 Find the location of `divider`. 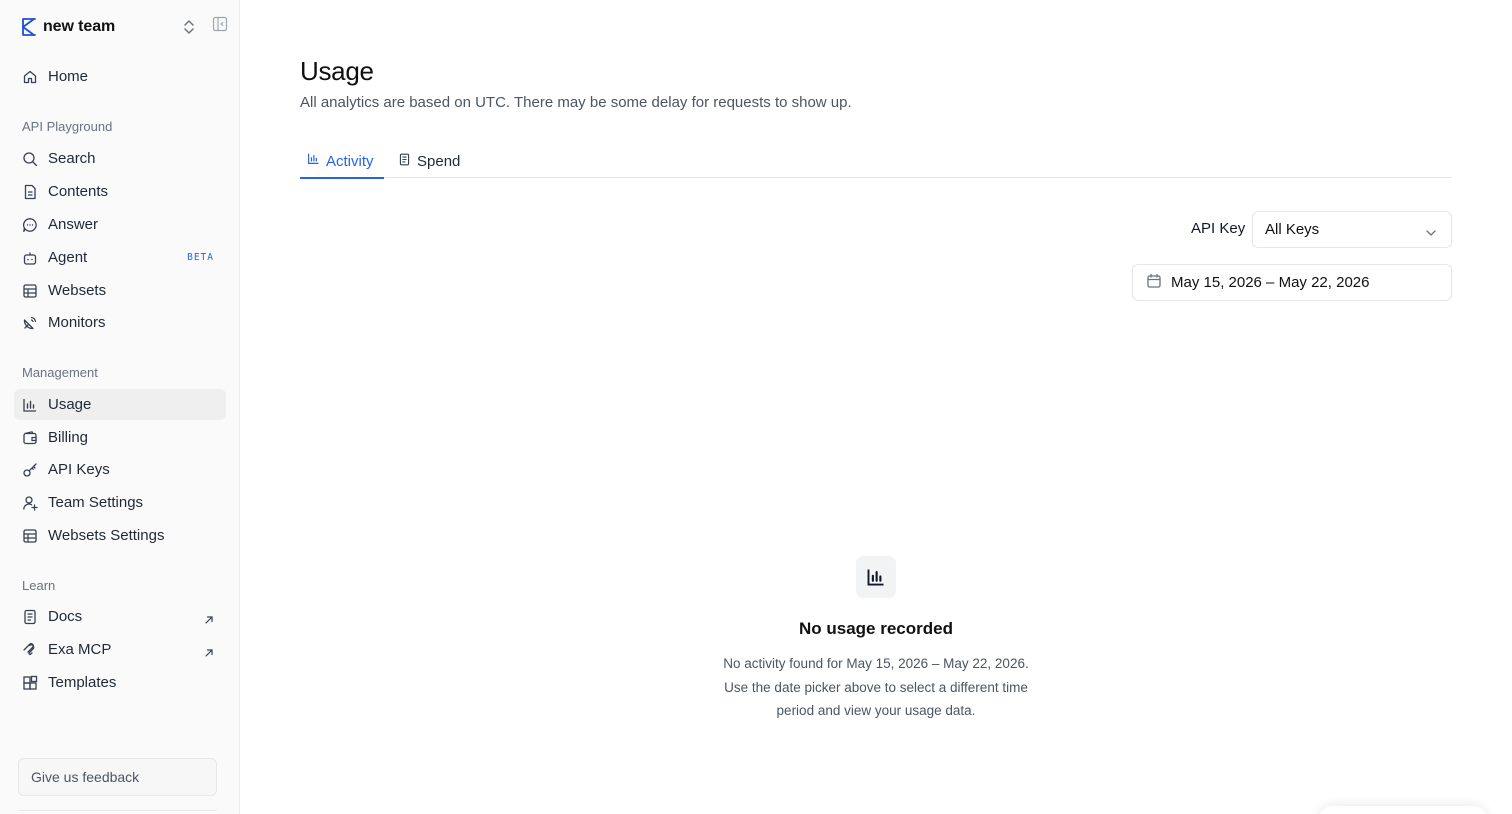

divider is located at coordinates (117, 810).